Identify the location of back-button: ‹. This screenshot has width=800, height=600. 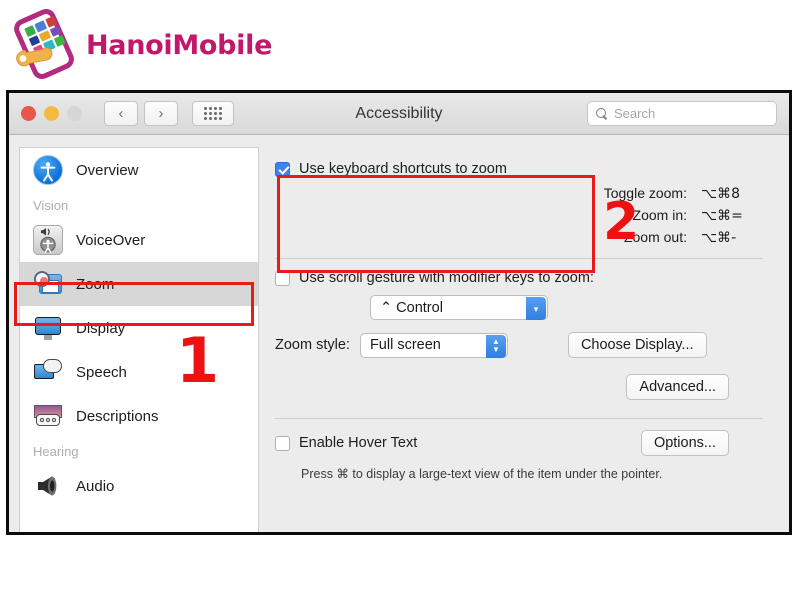
(121, 113).